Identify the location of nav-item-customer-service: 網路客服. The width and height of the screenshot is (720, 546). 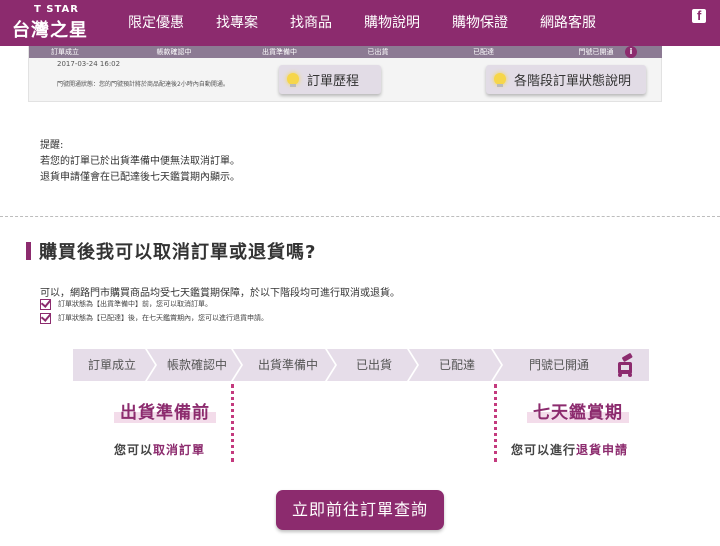
(568, 23).